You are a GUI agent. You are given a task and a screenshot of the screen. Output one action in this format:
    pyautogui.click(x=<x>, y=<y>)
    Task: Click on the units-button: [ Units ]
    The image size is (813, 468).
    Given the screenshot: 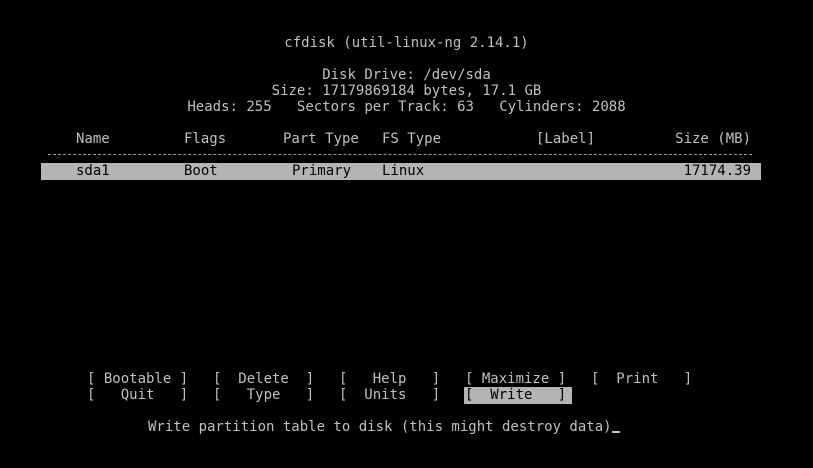 What is the action you would take?
    pyautogui.click(x=389, y=395)
    